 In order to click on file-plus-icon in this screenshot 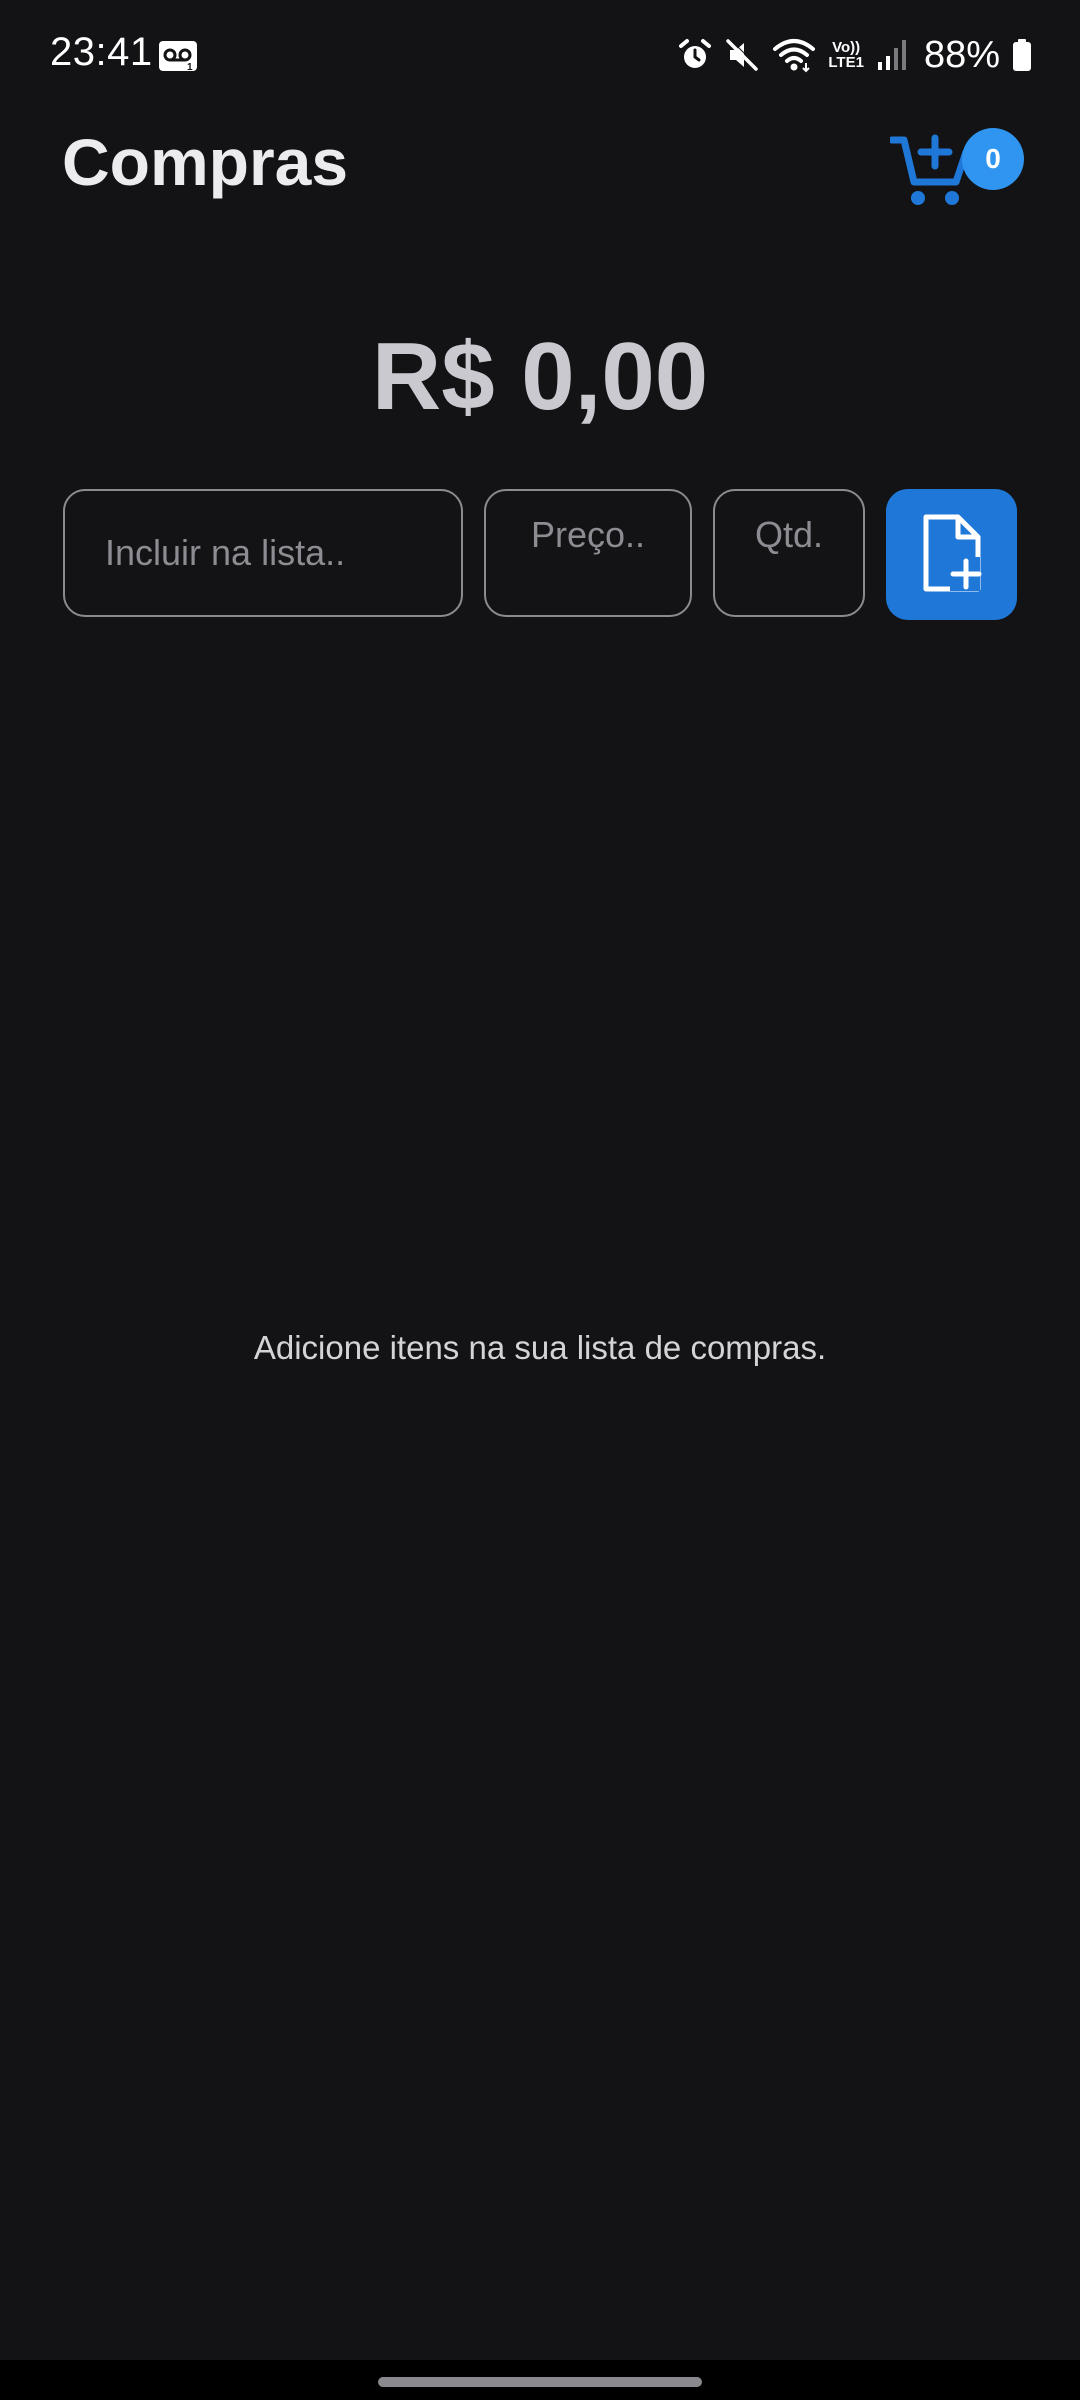, I will do `click(952, 554)`.